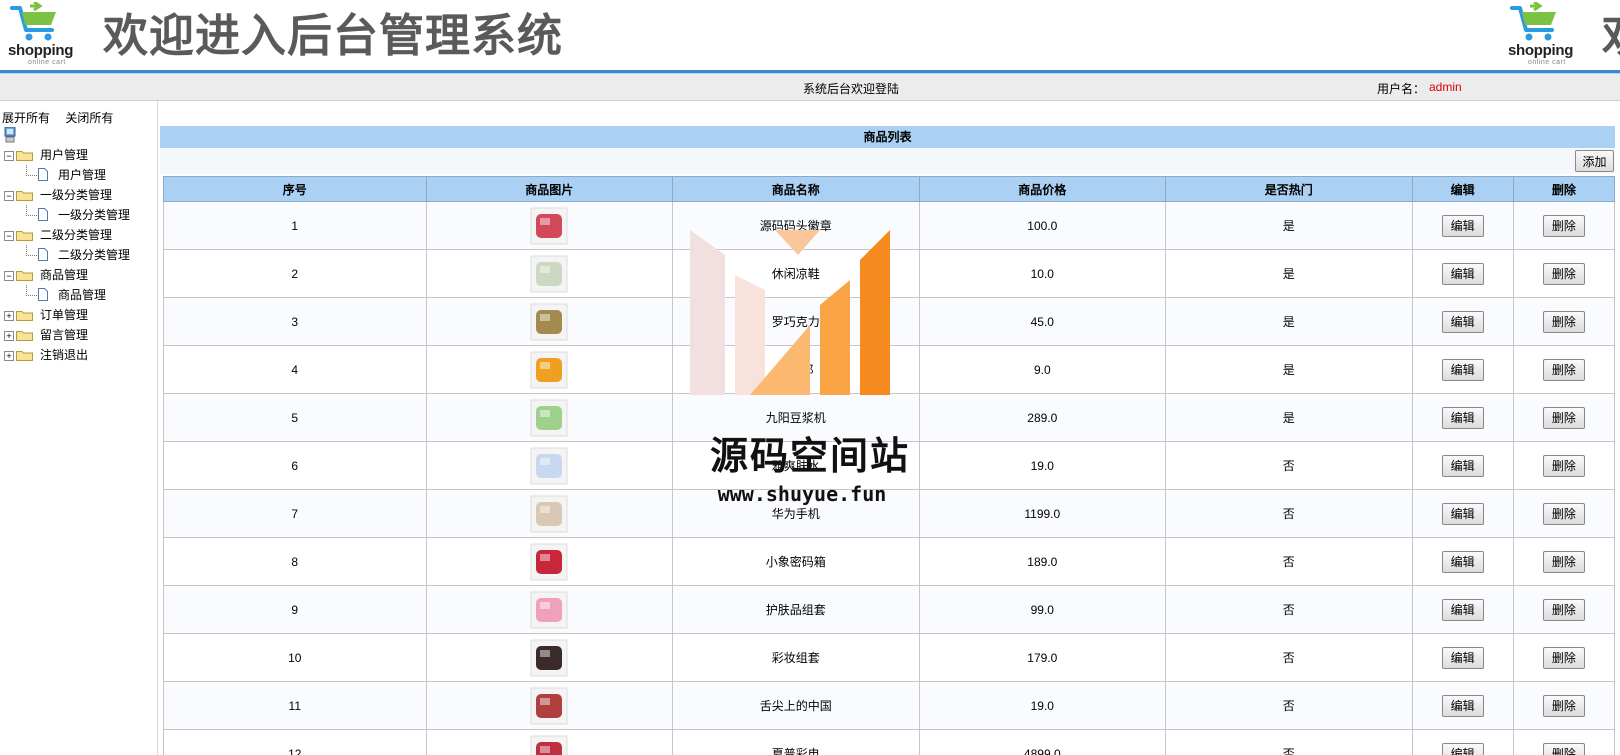  Describe the element at coordinates (810, 87) in the screenshot. I see `welcome-bar: 系统后台欢迎登陆 用户名： admin` at that location.